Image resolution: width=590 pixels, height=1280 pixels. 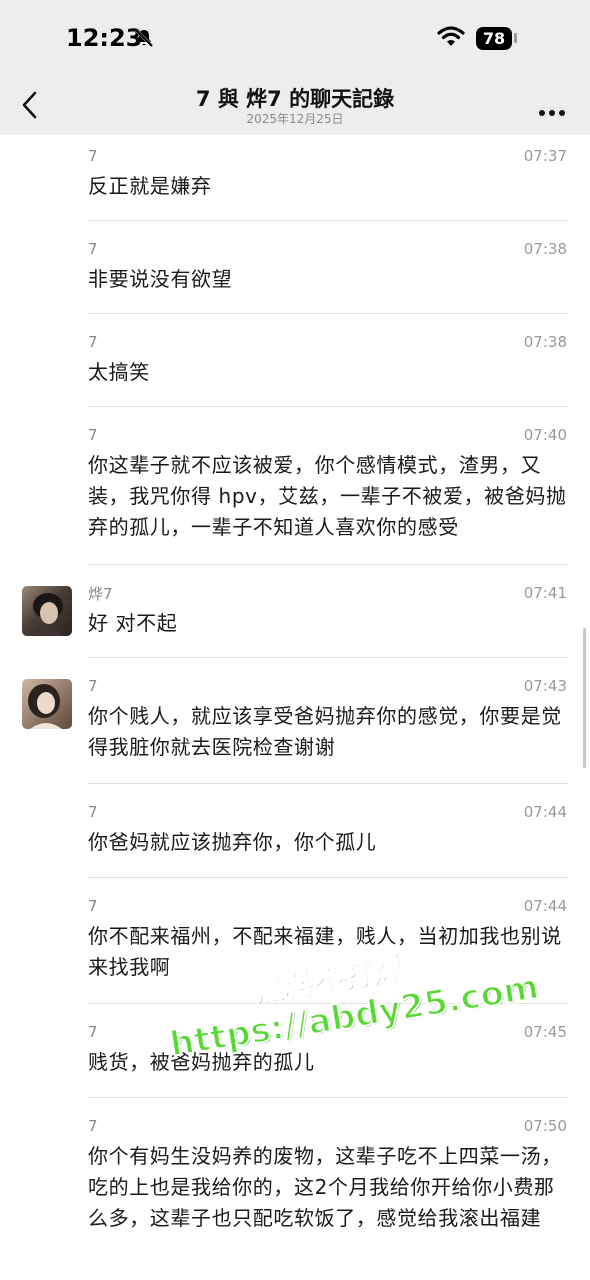 I want to click on message-item: 7 07:38 太搞笑, so click(x=295, y=360).